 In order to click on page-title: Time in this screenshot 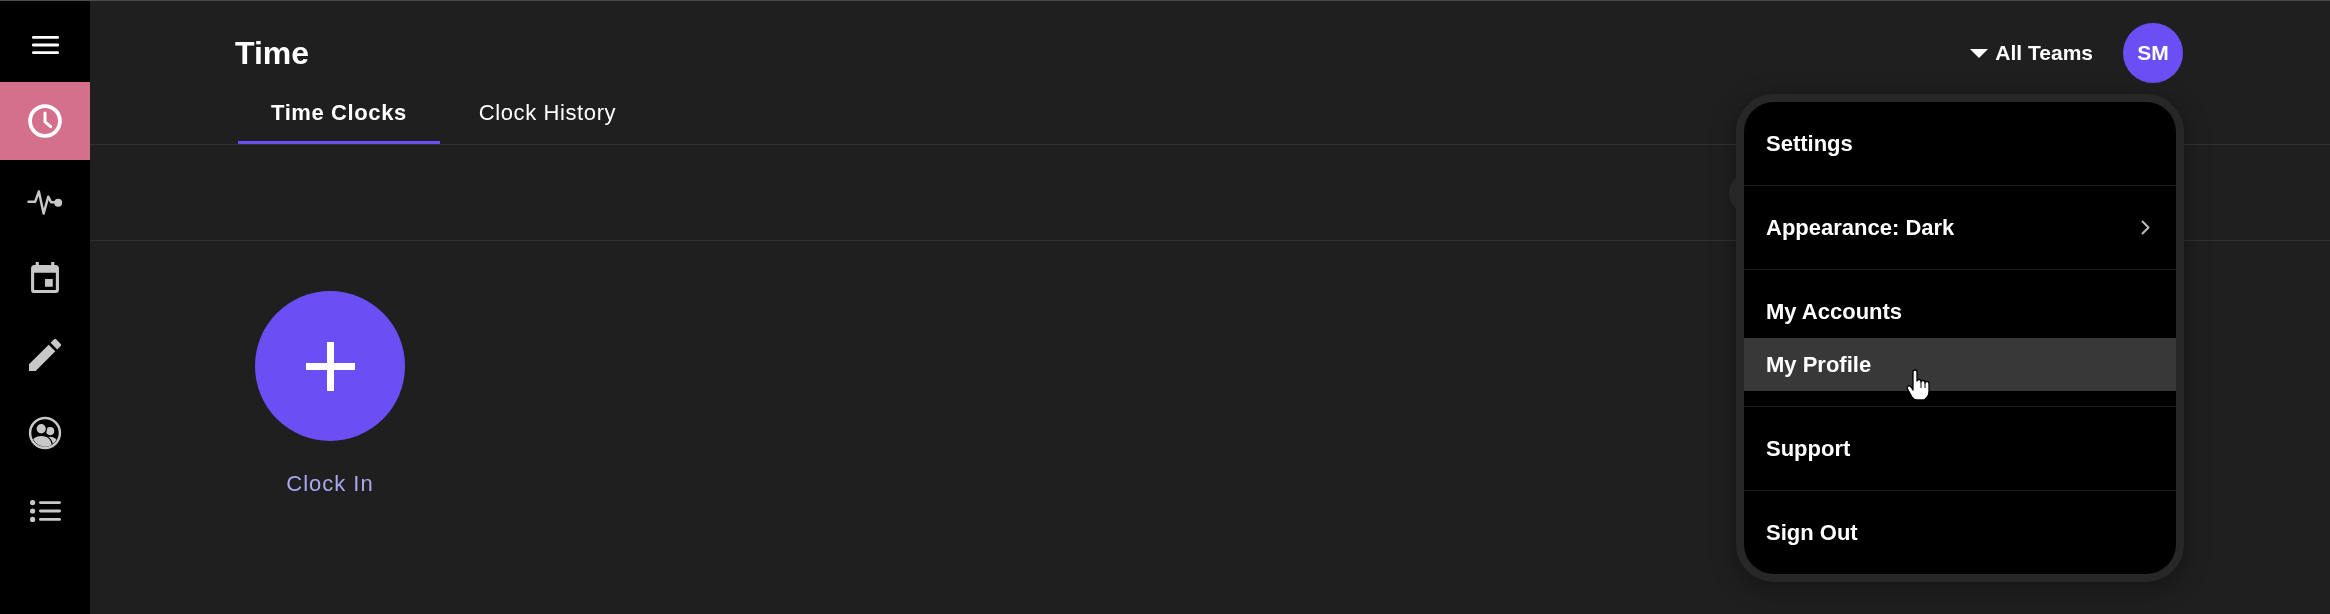, I will do `click(272, 53)`.